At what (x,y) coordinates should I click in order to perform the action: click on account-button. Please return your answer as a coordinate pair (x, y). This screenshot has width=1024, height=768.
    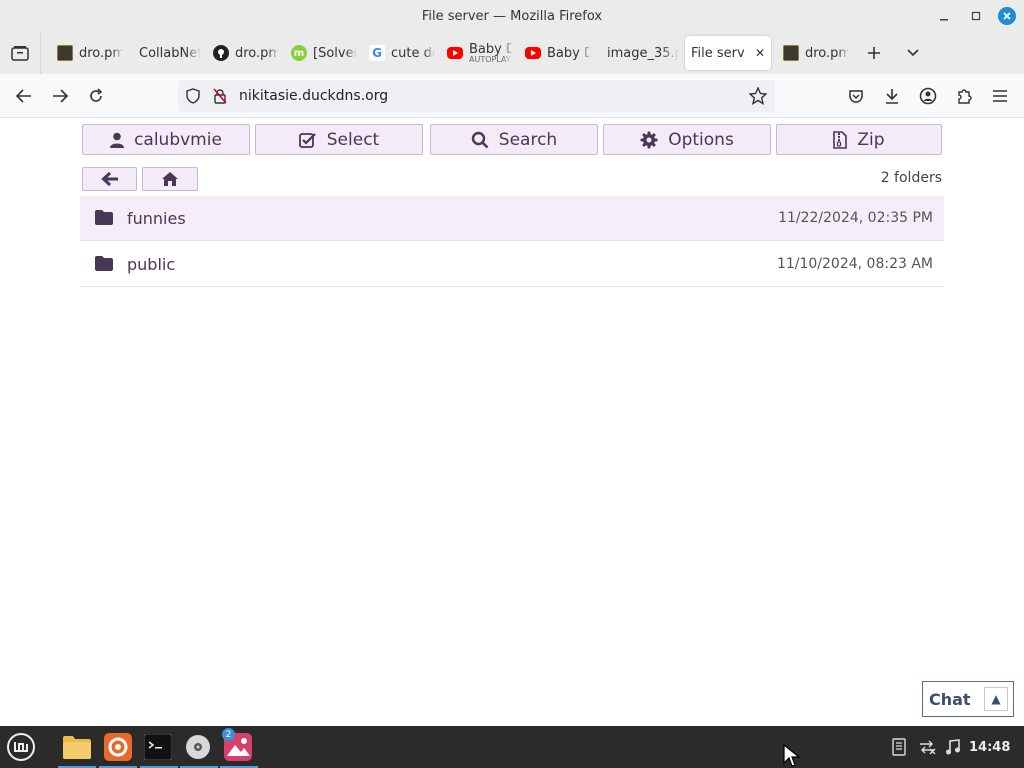
    Looking at the image, I should click on (928, 96).